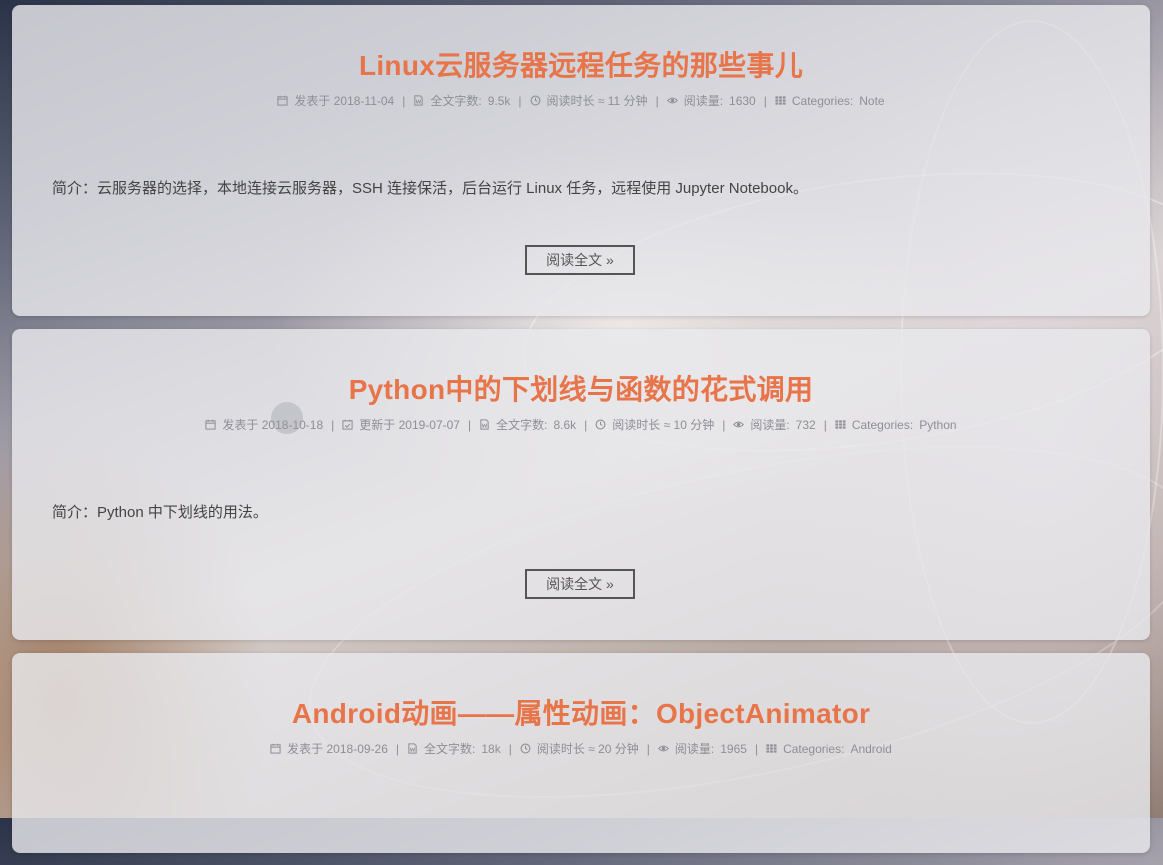  Describe the element at coordinates (896, 425) in the screenshot. I see `post-category: Categories: Python` at that location.